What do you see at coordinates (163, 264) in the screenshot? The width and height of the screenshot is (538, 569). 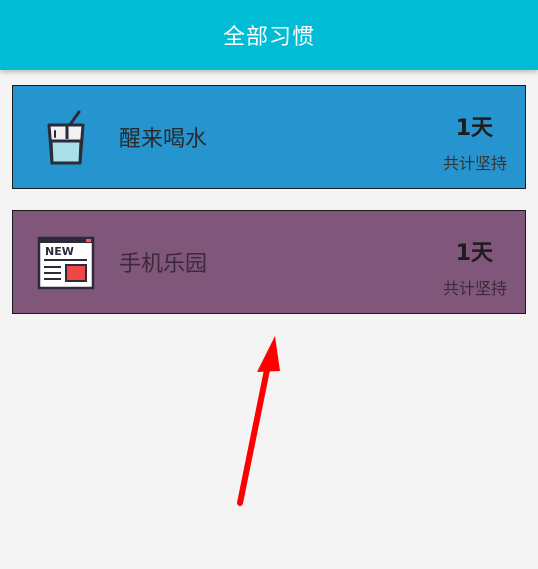 I see `habit-name: 手机乐园` at bounding box center [163, 264].